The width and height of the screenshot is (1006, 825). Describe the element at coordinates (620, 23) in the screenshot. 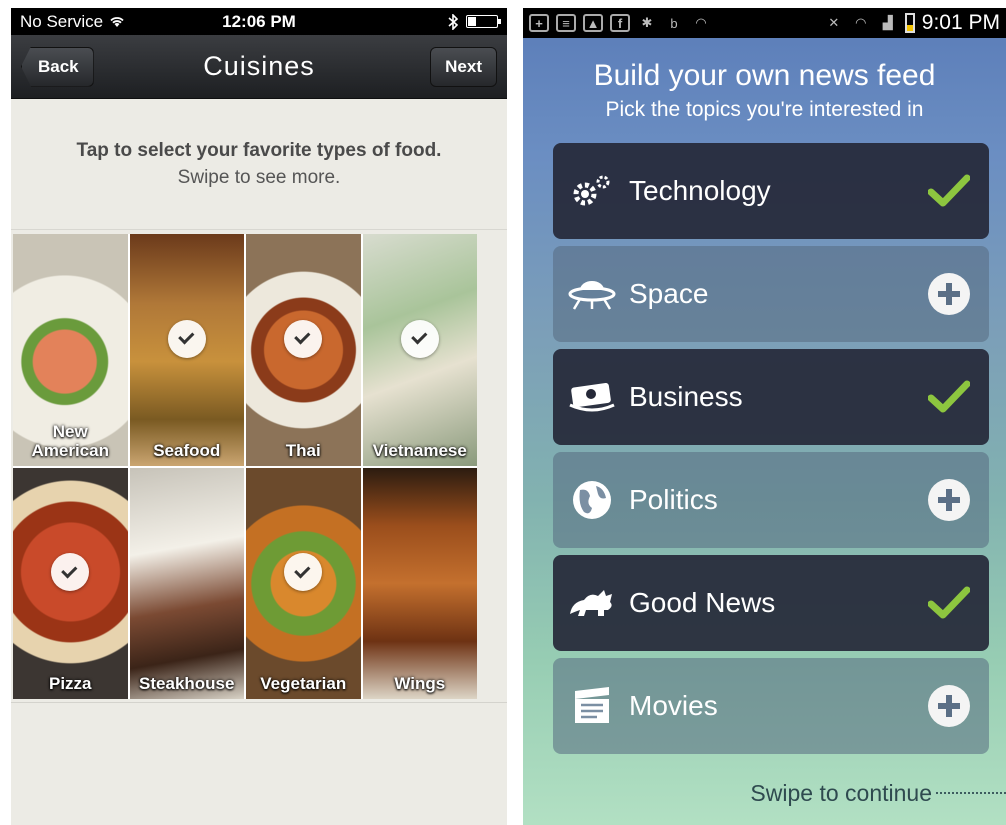

I see `facebook-icon: f` at that location.